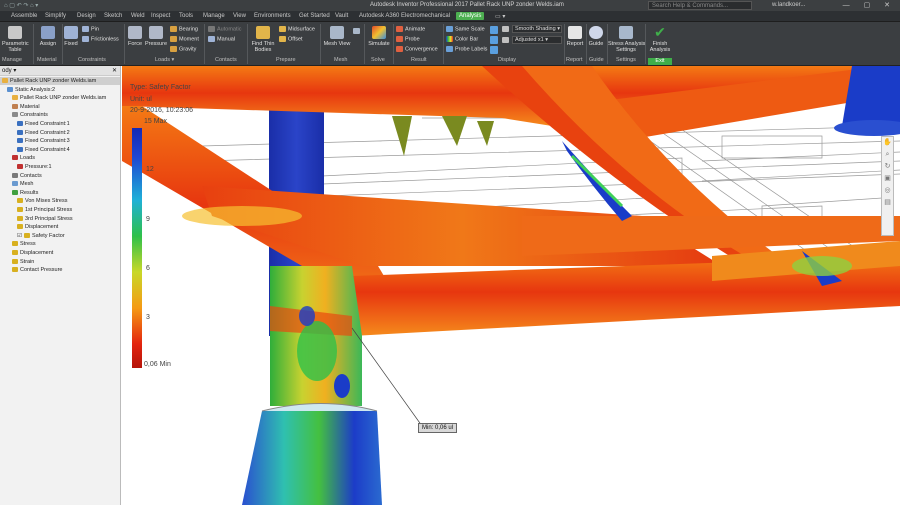 This screenshot has height=505, width=900. Describe the element at coordinates (887, 155) in the screenshot. I see `zoom-icon: ⌕` at that location.